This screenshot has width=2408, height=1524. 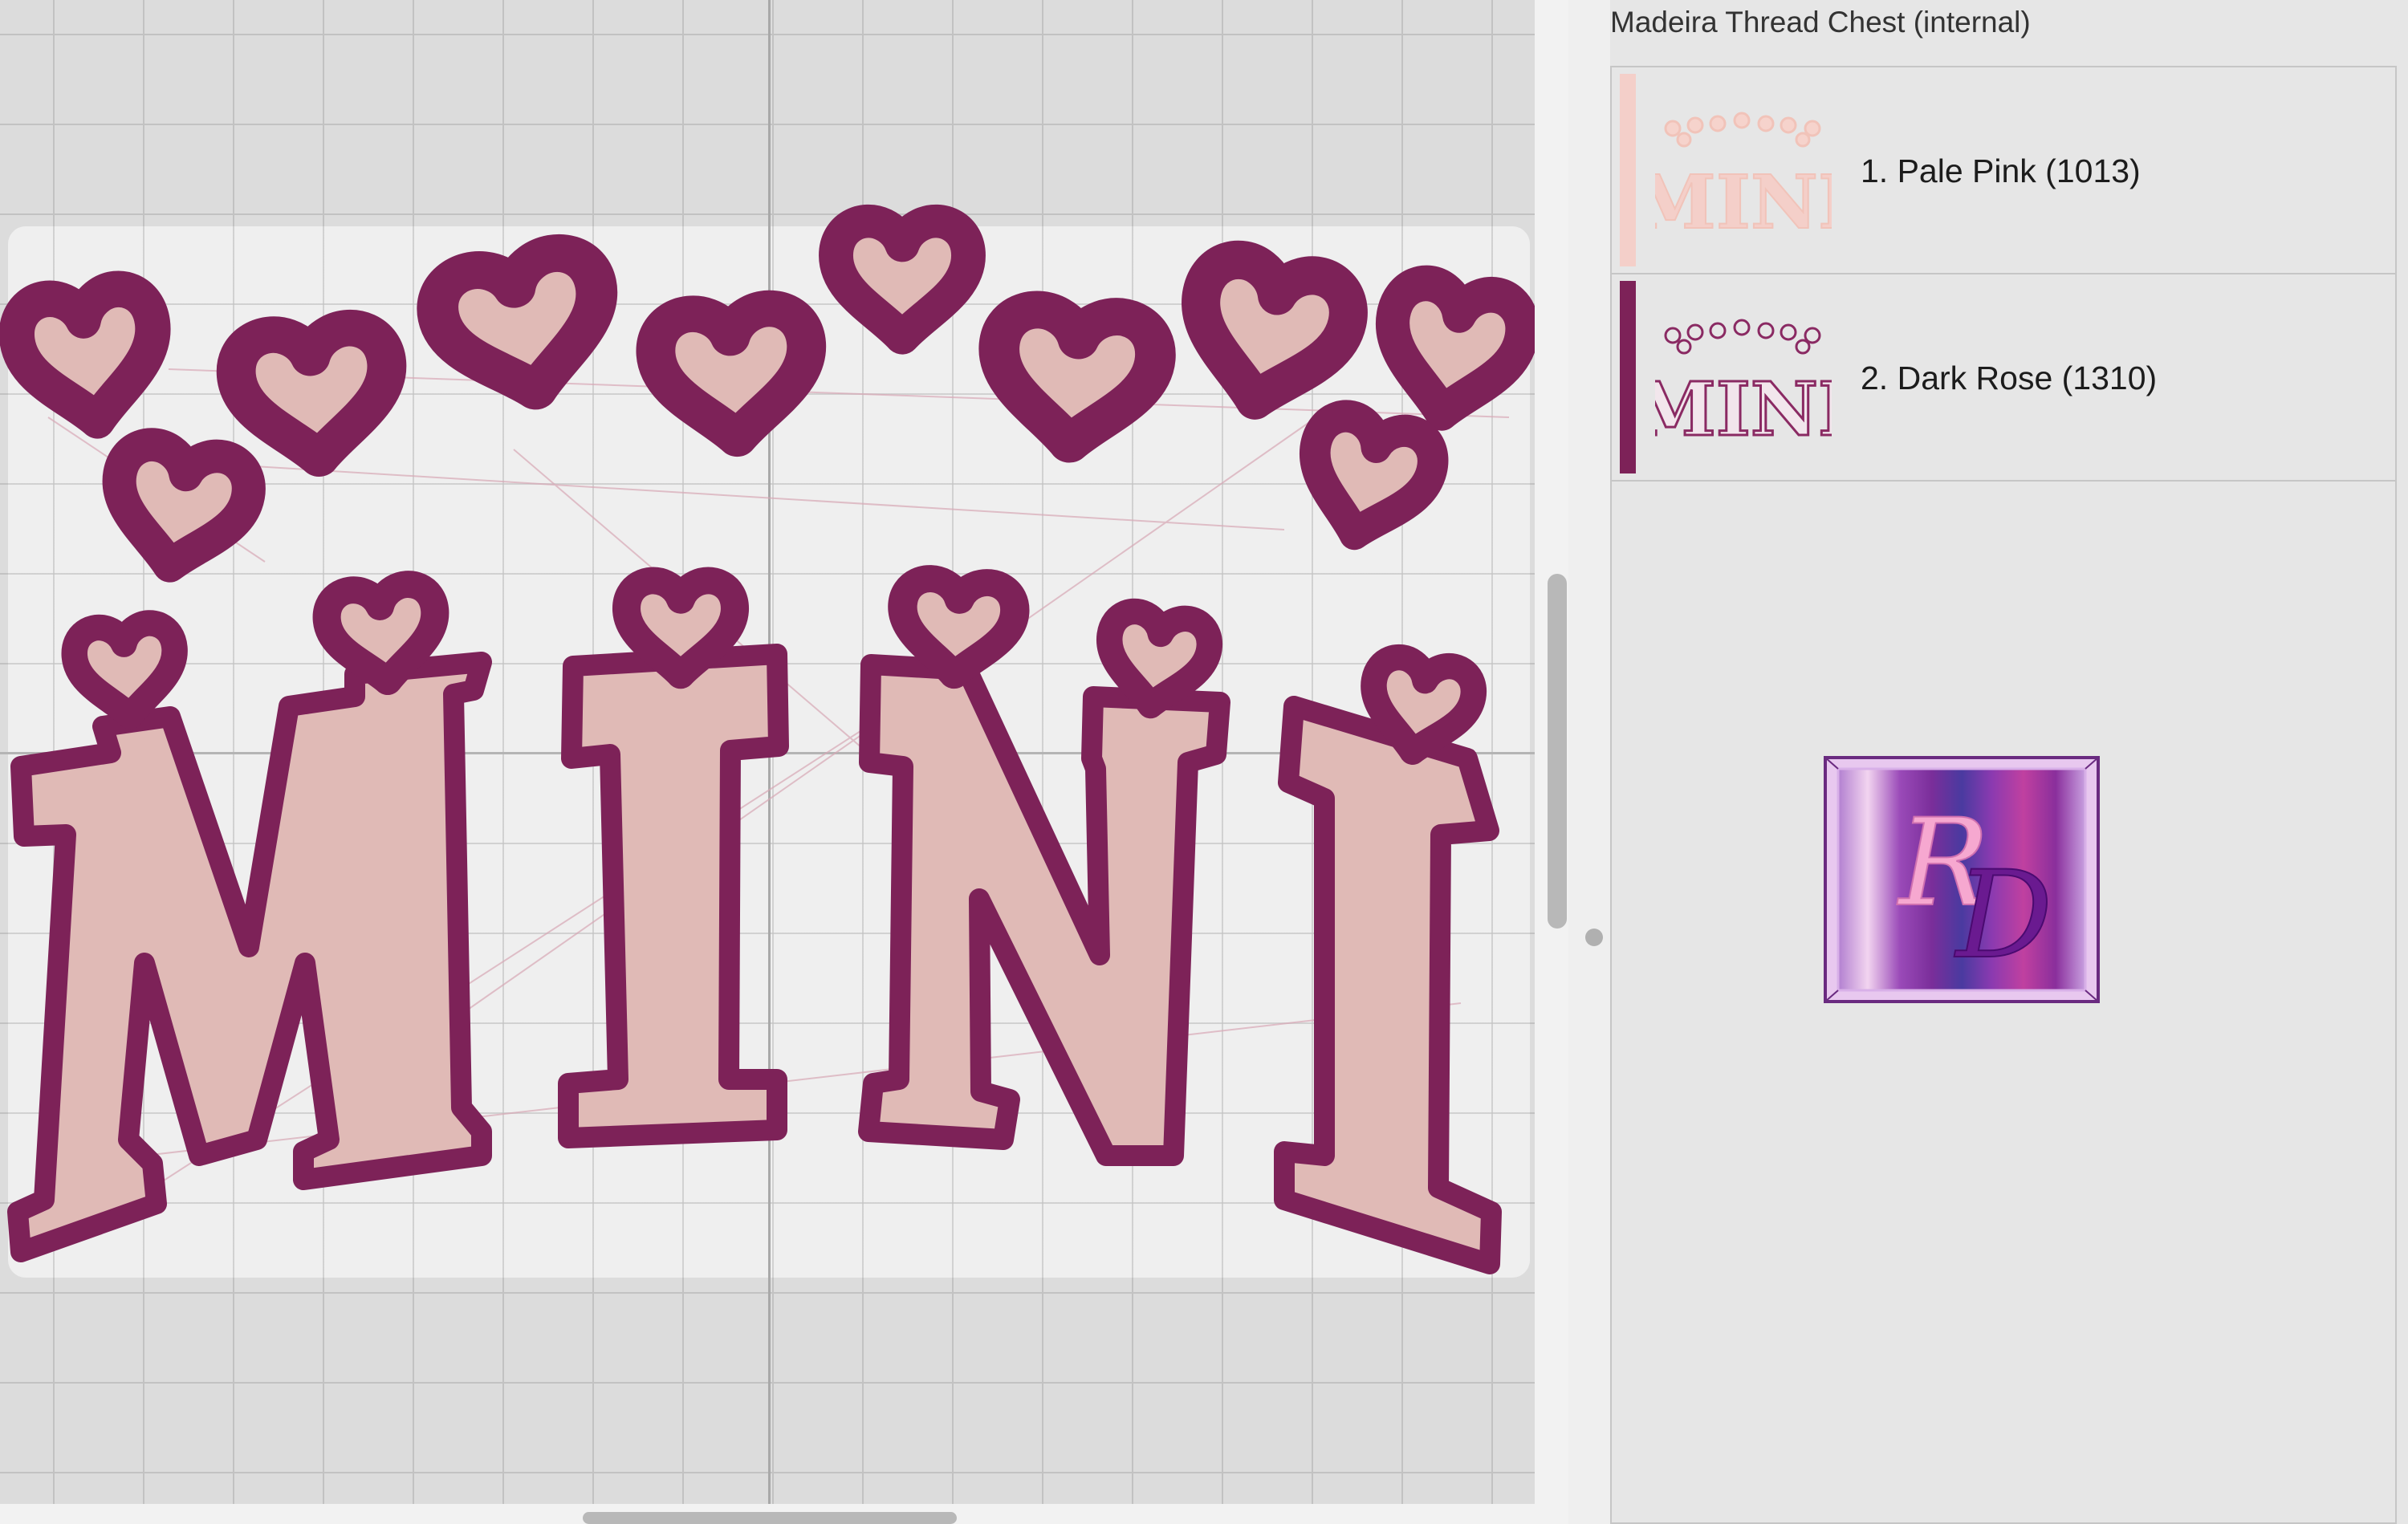 What do you see at coordinates (2001, 170) in the screenshot?
I see `thread-1-label: 1. Pale Pink (1013)` at bounding box center [2001, 170].